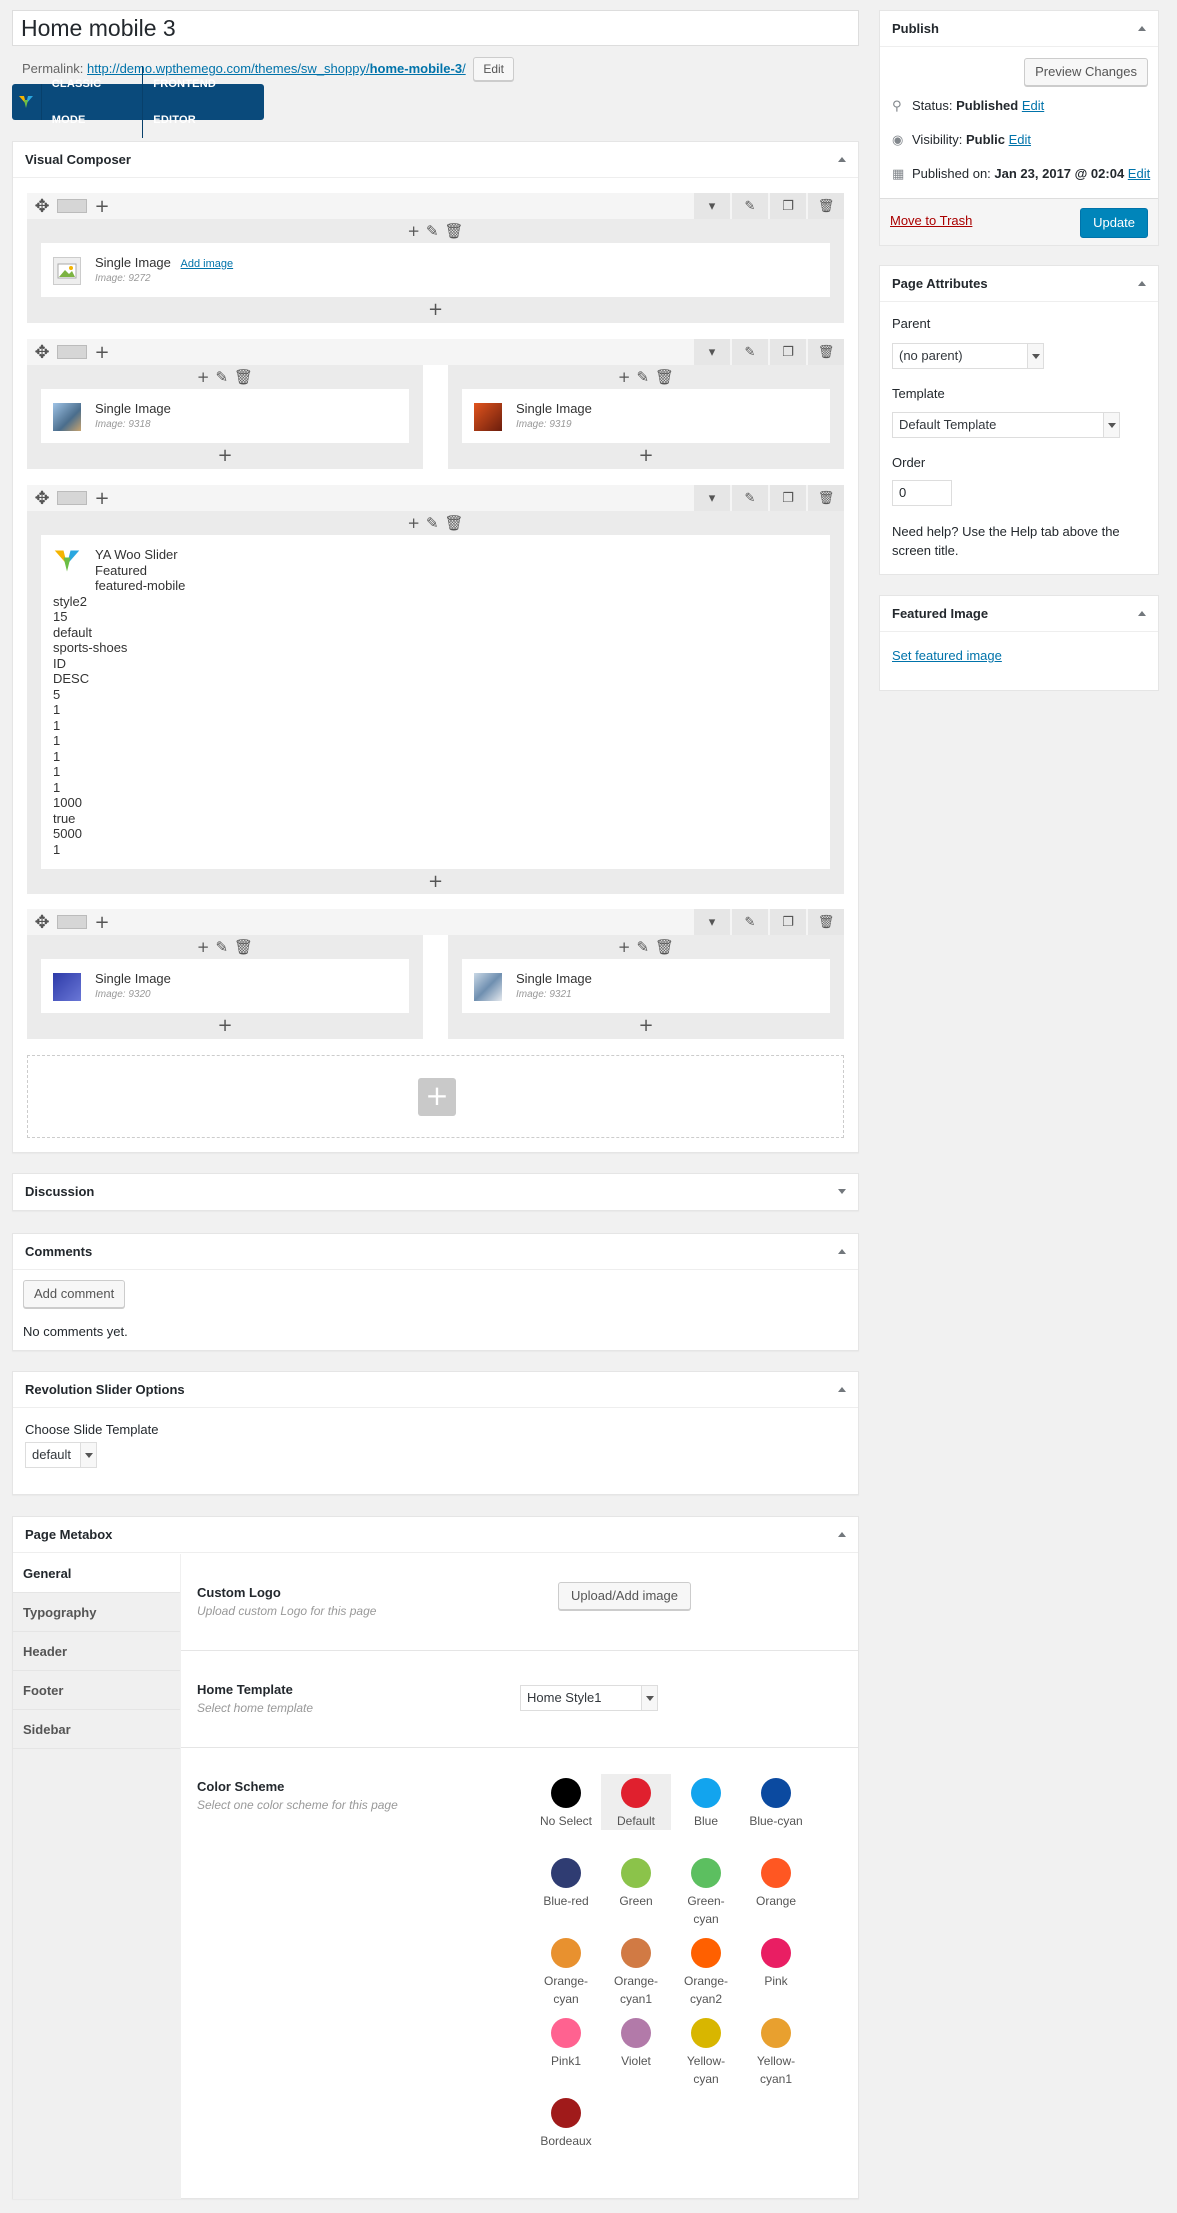  I want to click on add-image-link: Add image, so click(207, 264).